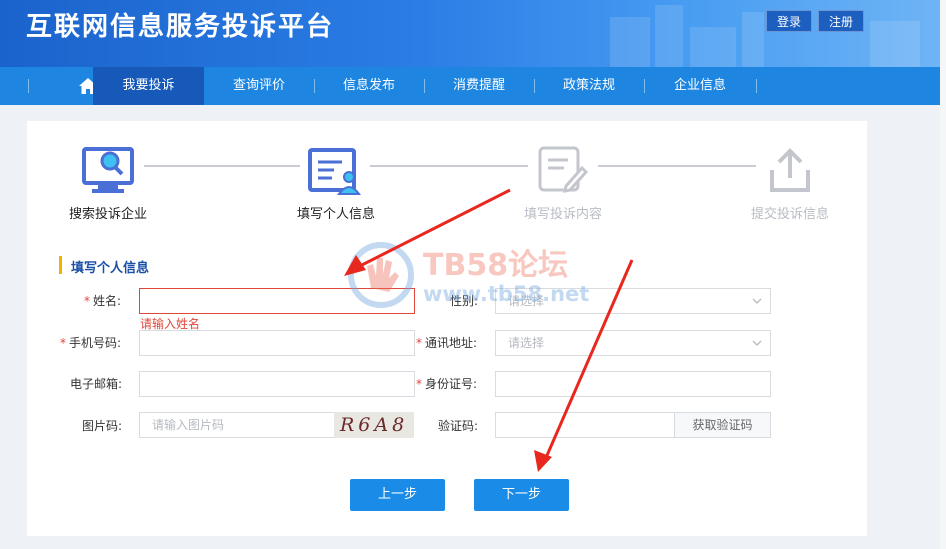 This screenshot has width=946, height=549. What do you see at coordinates (102, 426) in the screenshot?
I see `captcha-label: 图片码:` at bounding box center [102, 426].